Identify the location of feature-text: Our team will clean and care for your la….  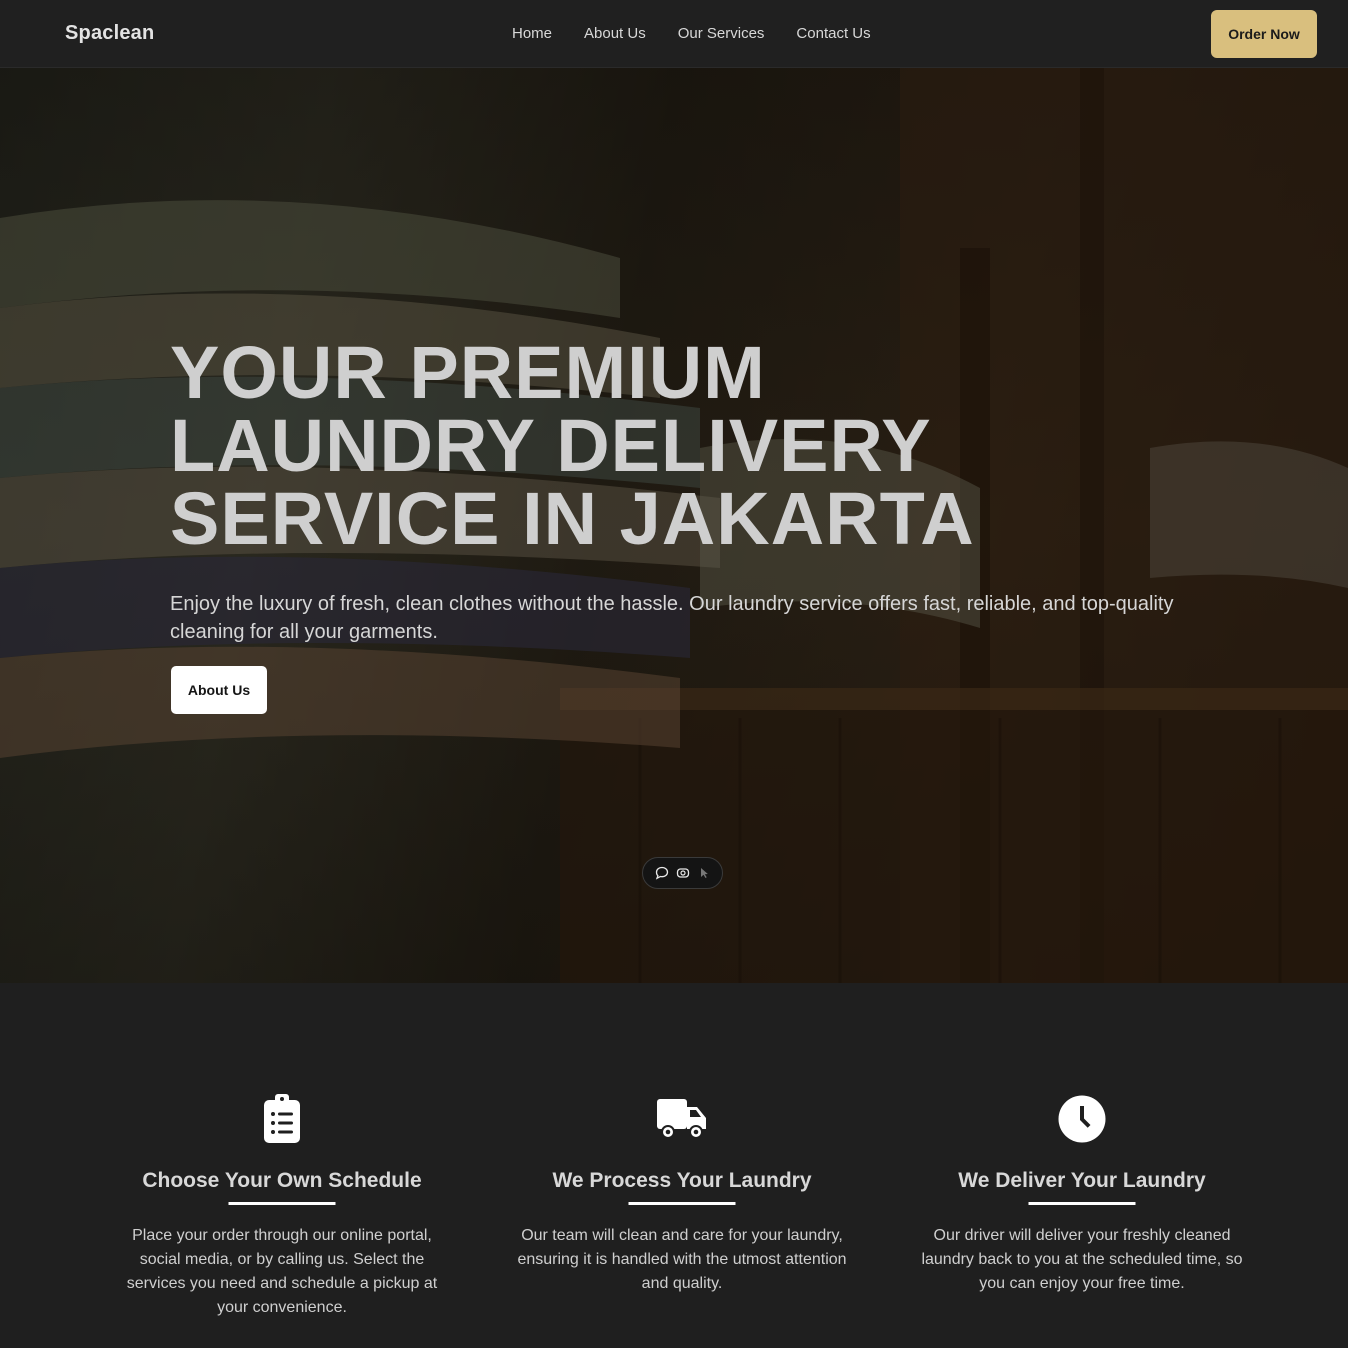
(682, 1259).